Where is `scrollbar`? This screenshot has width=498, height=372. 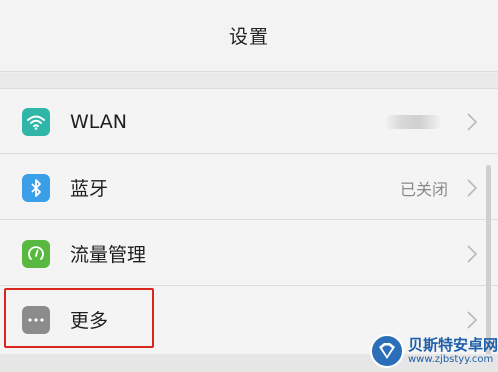 scrollbar is located at coordinates (488, 260).